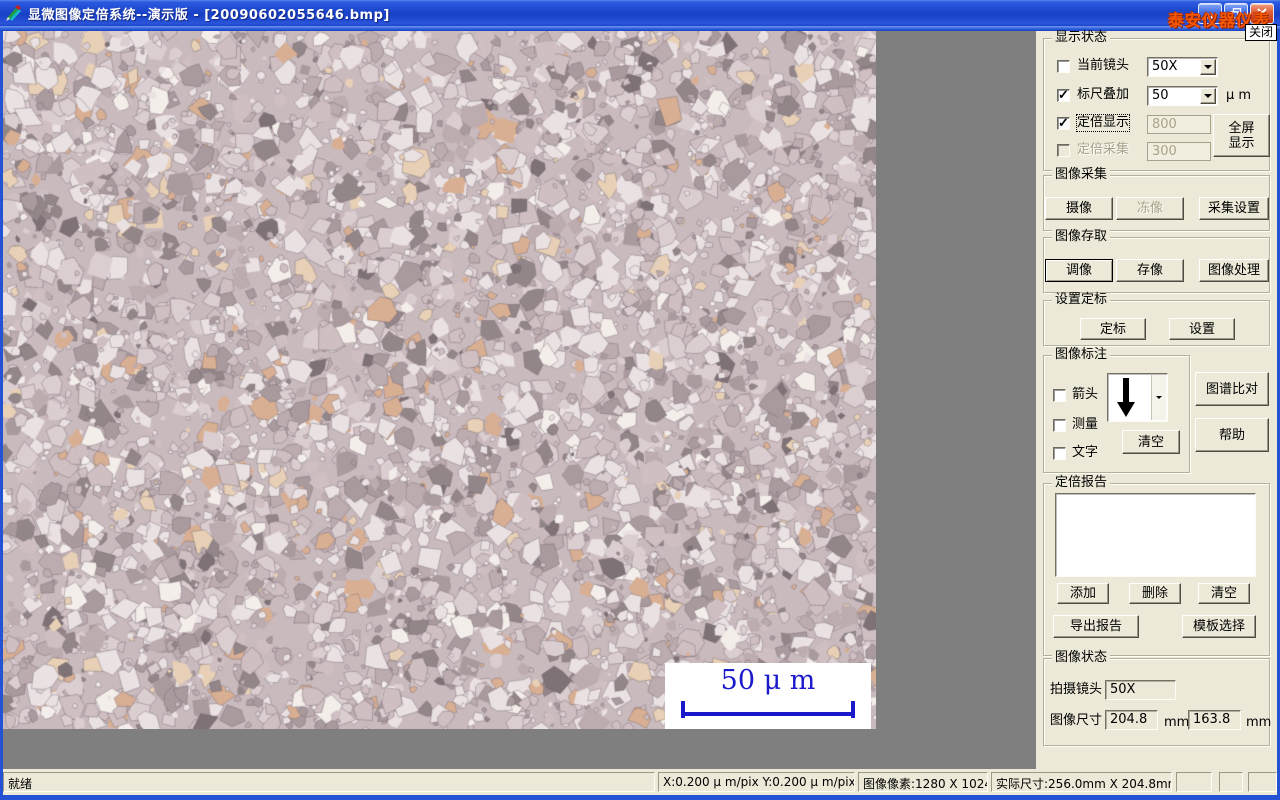  What do you see at coordinates (1123, 689) in the screenshot?
I see `capture-lens-value: 50X` at bounding box center [1123, 689].